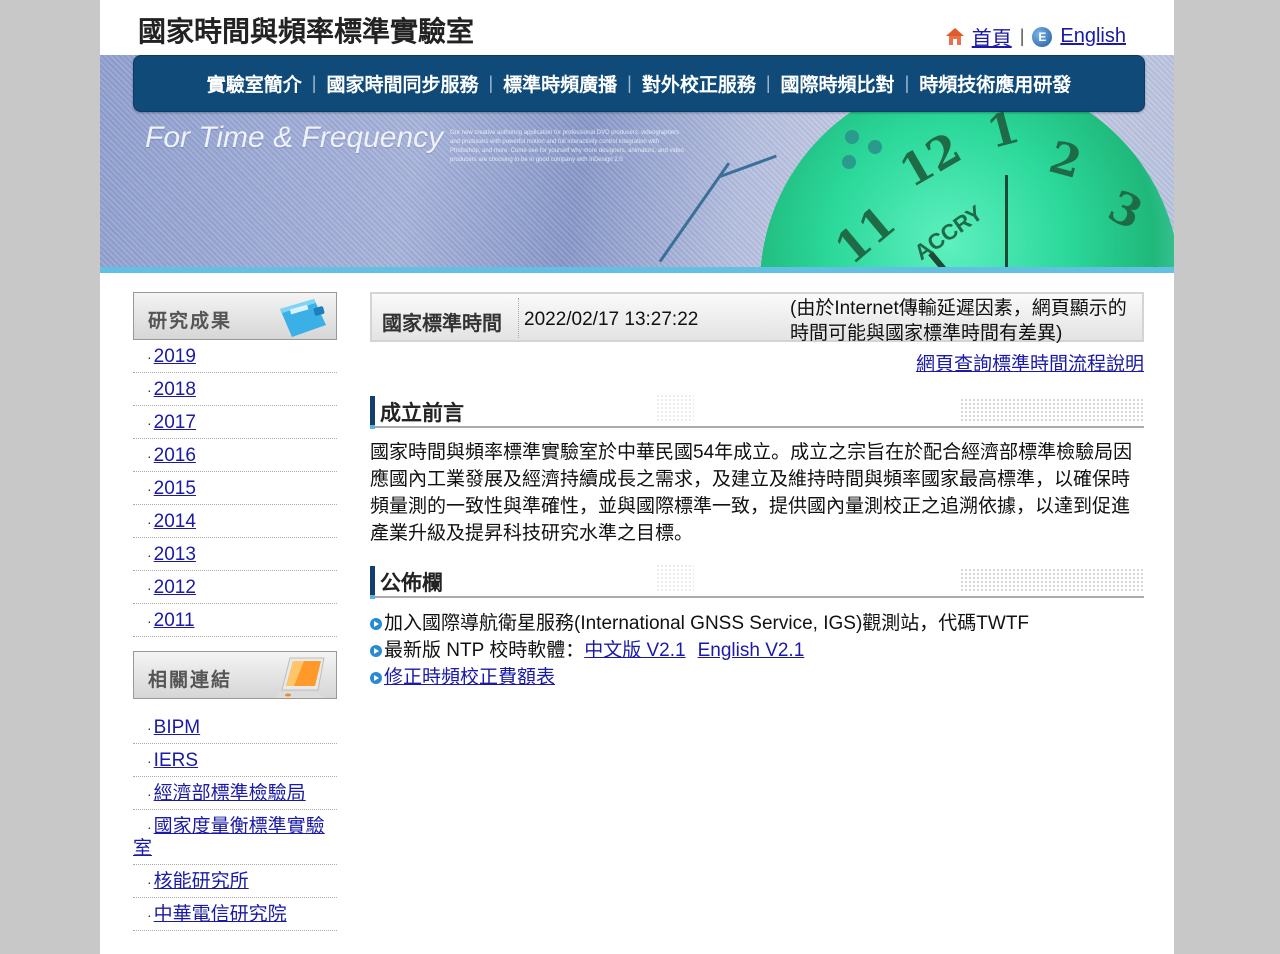 This screenshot has width=1280, height=954. I want to click on list-item: · 中華電信研究院, so click(235, 914).